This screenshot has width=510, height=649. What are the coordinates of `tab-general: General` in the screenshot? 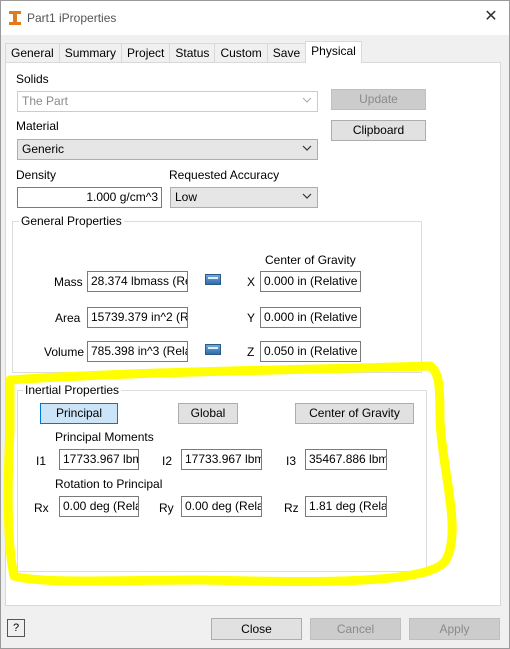 It's located at (32, 53).